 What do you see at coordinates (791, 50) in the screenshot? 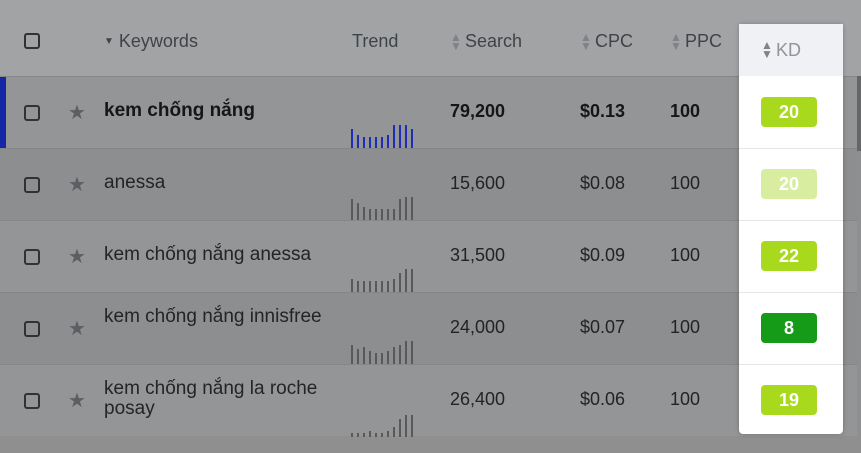
I see `kd-column-header: ▲ ▼ KD` at bounding box center [791, 50].